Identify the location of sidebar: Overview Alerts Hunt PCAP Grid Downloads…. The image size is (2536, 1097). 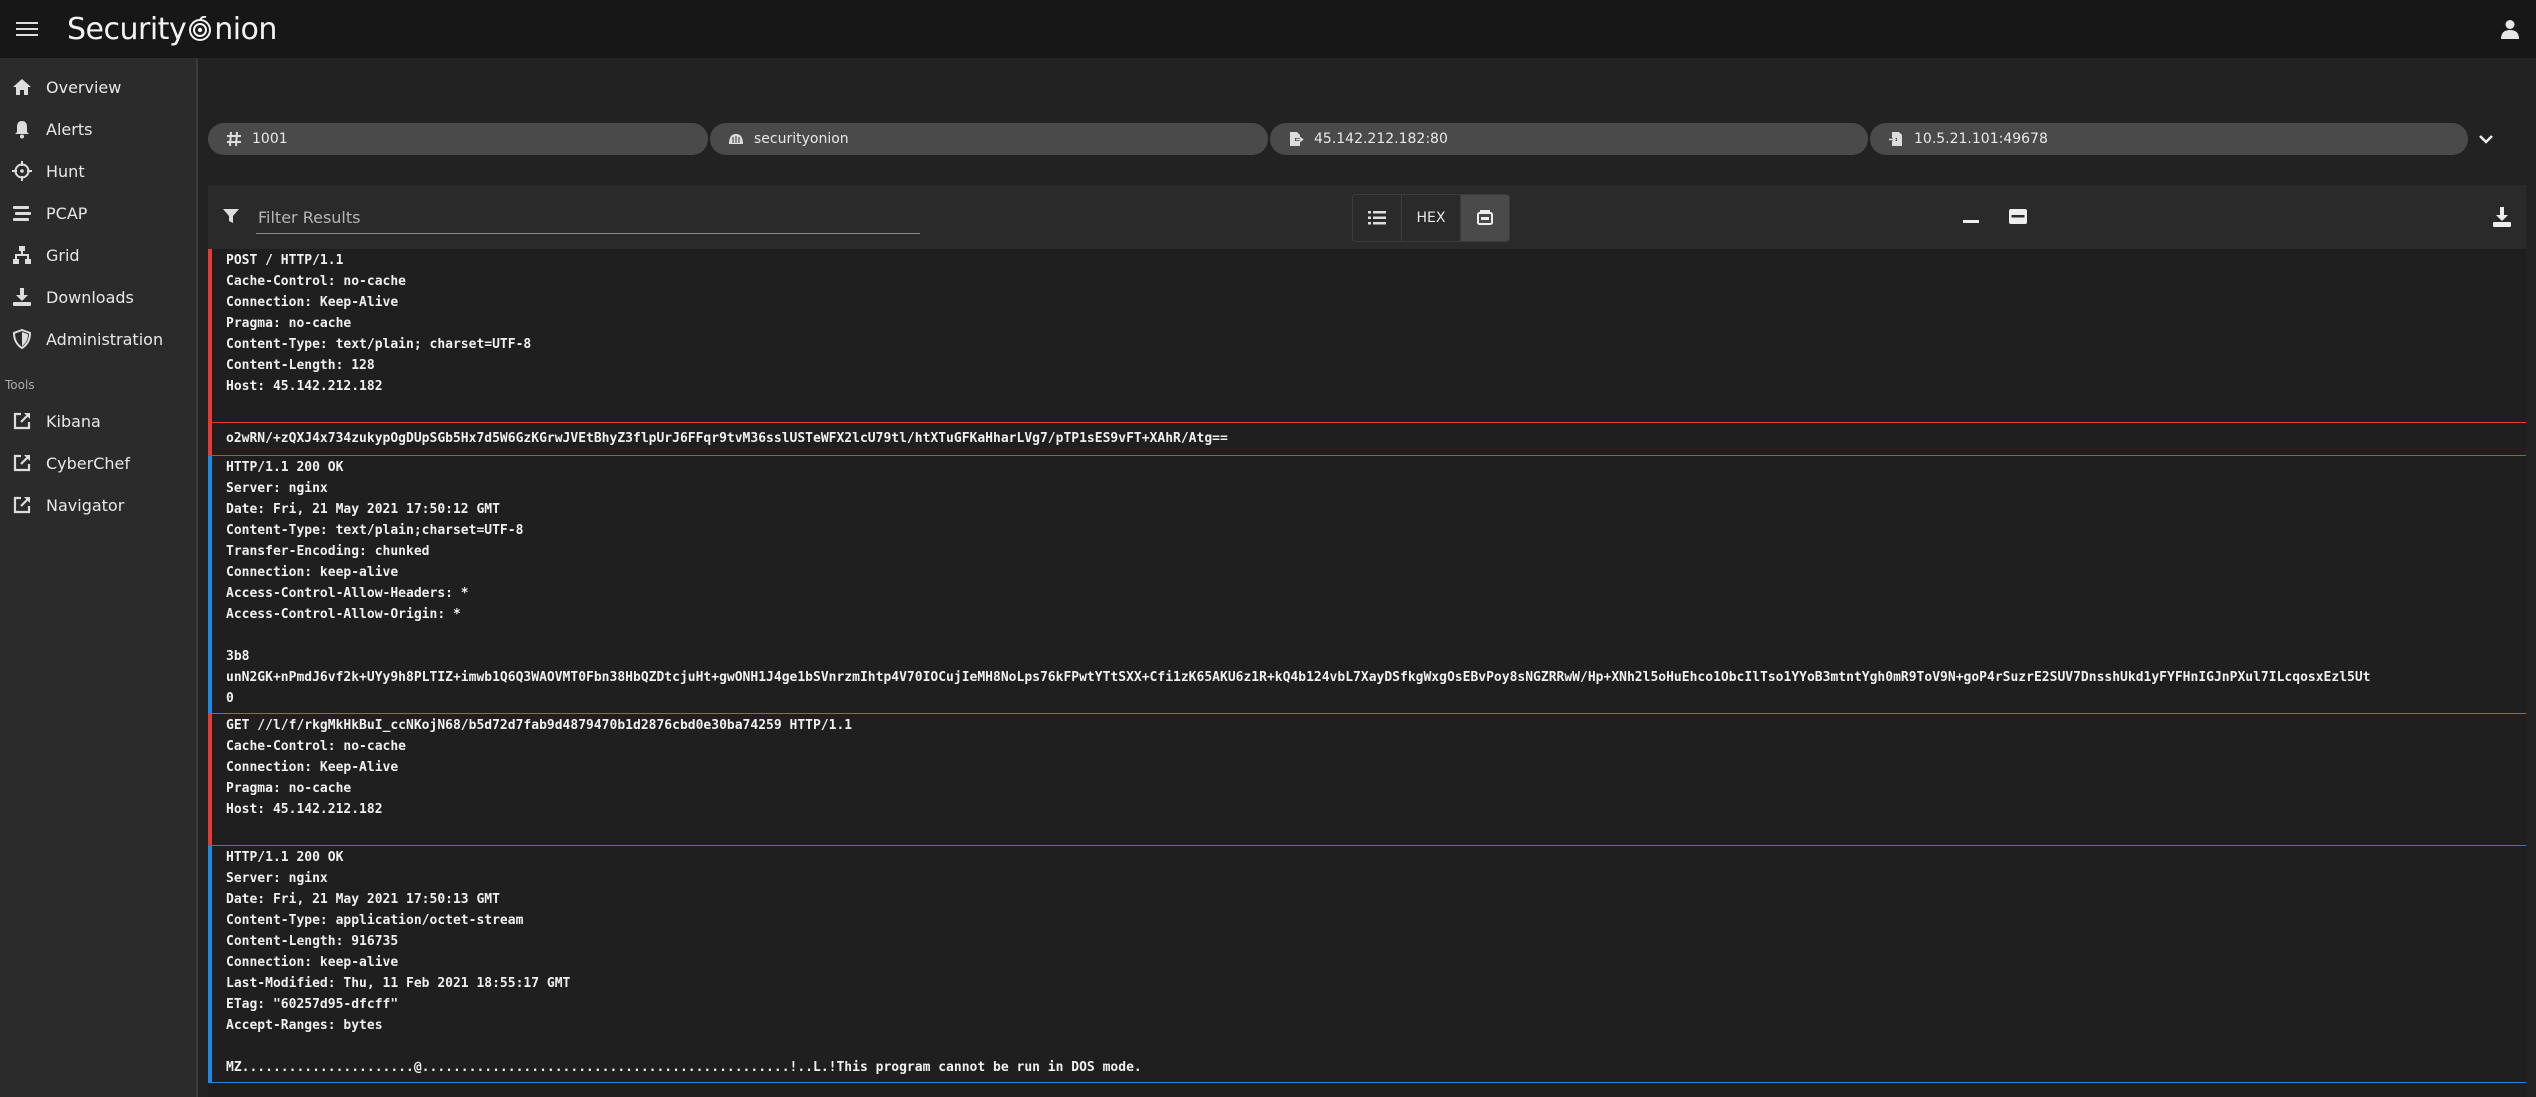
(99, 577).